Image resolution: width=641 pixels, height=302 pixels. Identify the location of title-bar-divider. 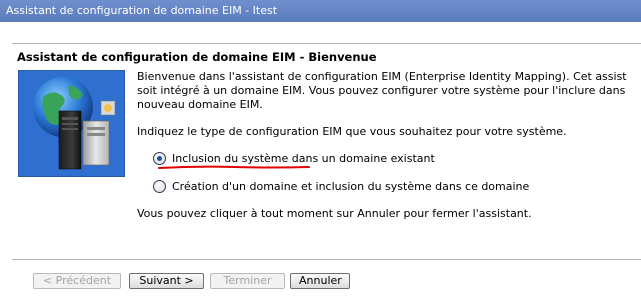
(320, 22).